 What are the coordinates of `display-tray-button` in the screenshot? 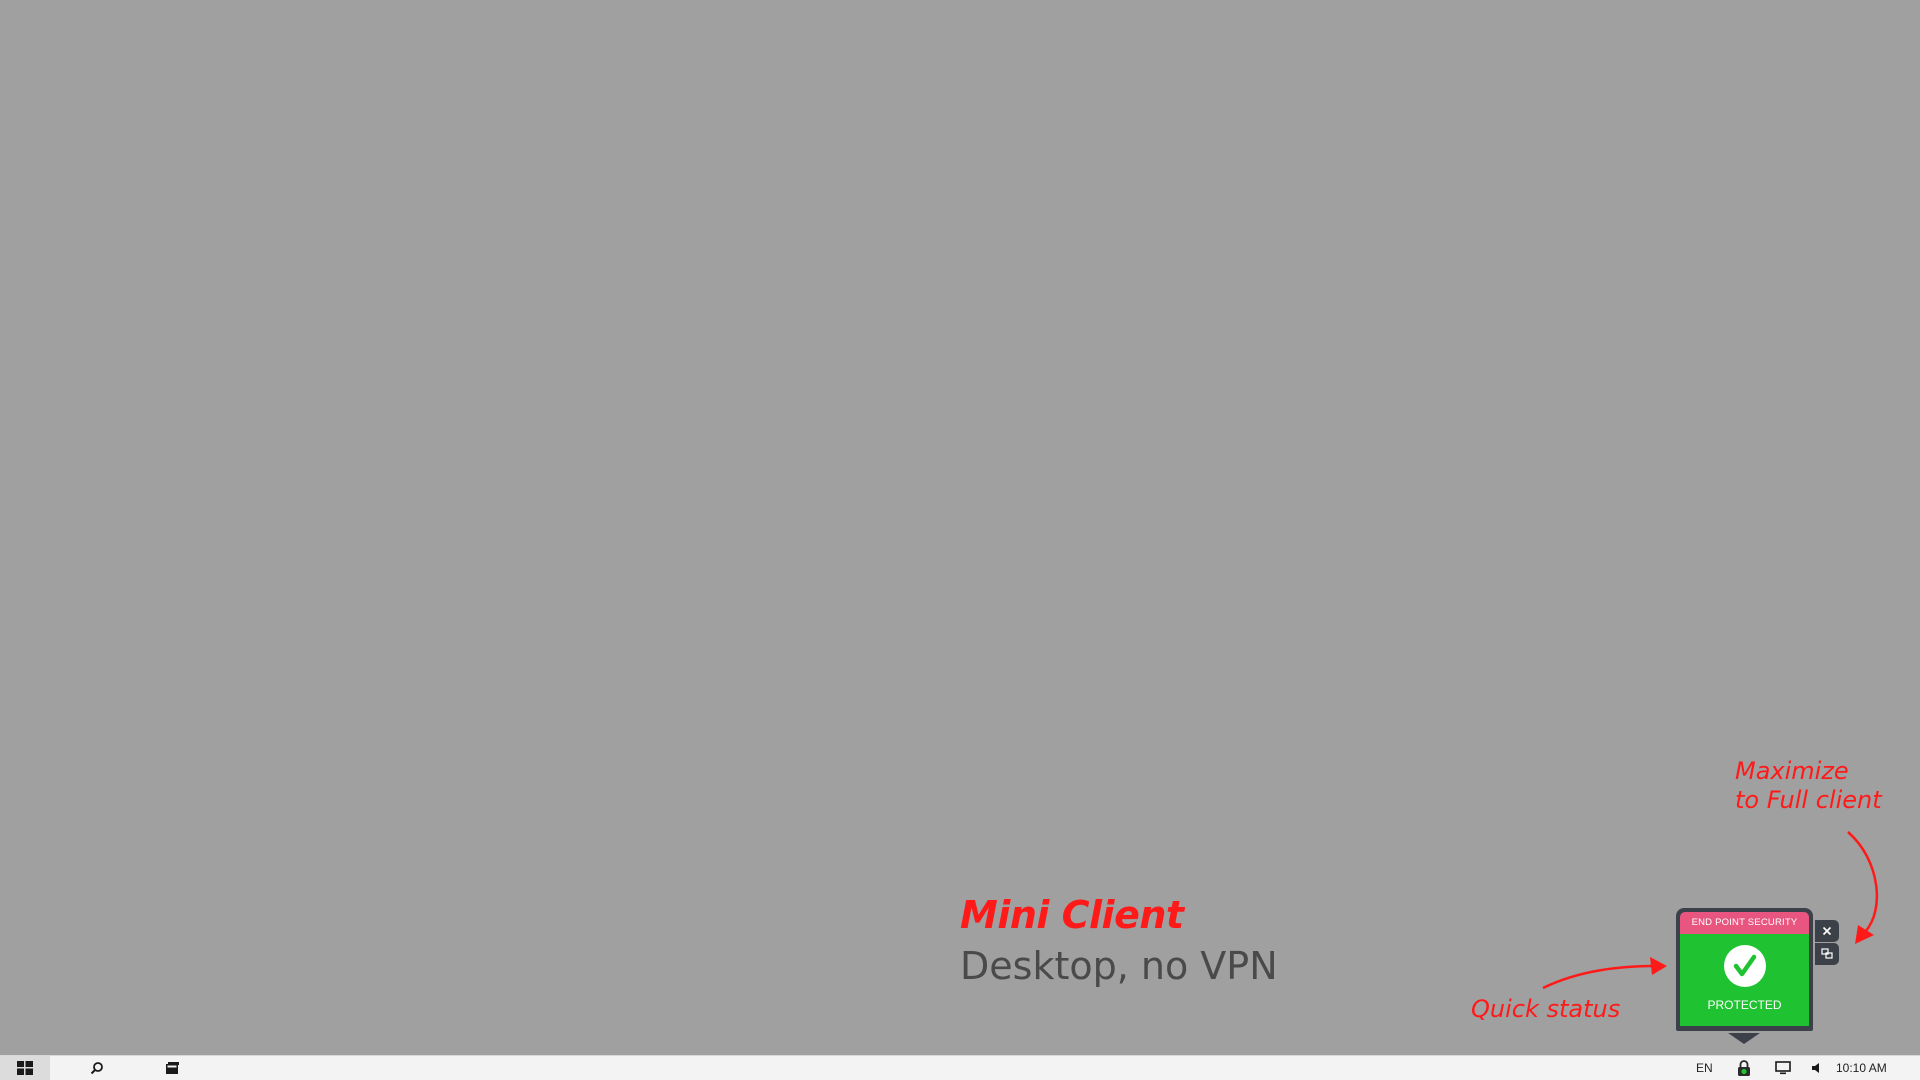 It's located at (1783, 1068).